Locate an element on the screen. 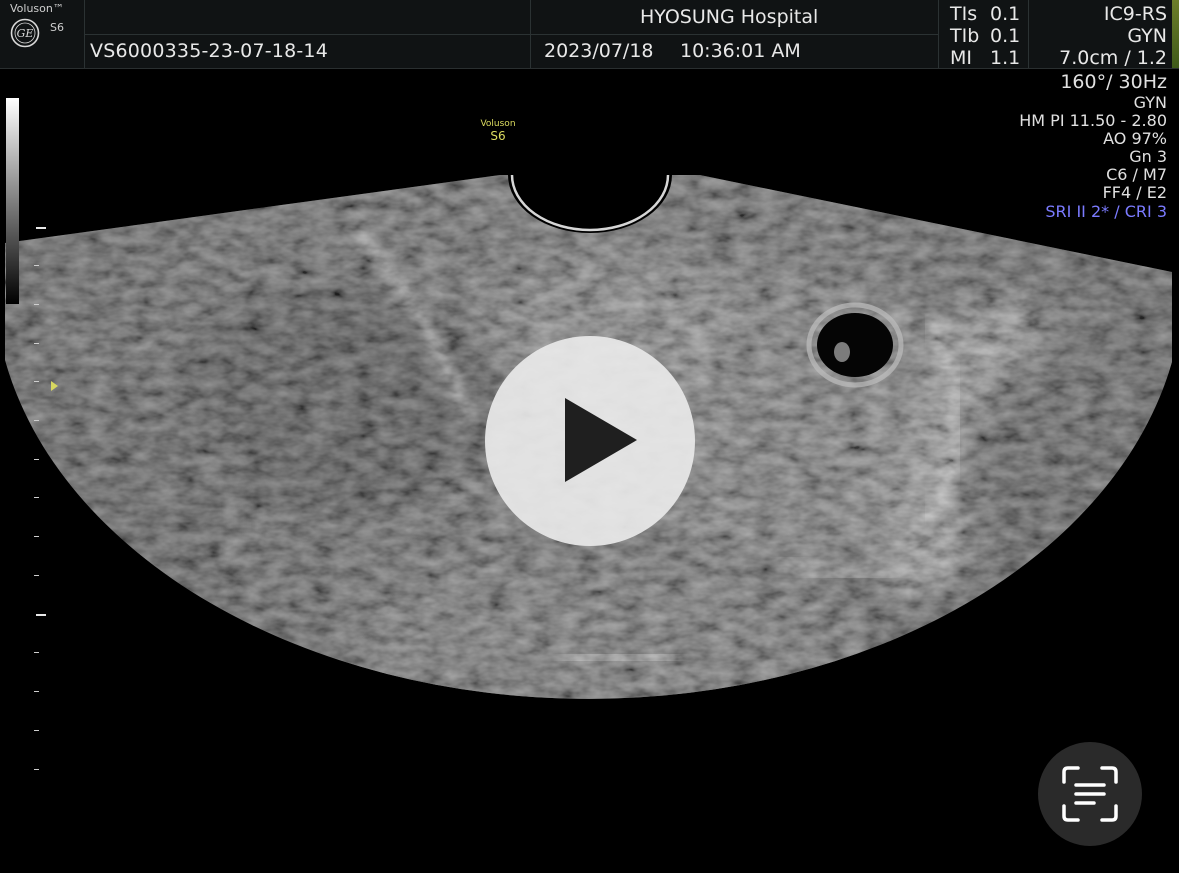  image-logo: Voluson S6 is located at coordinates (498, 131).